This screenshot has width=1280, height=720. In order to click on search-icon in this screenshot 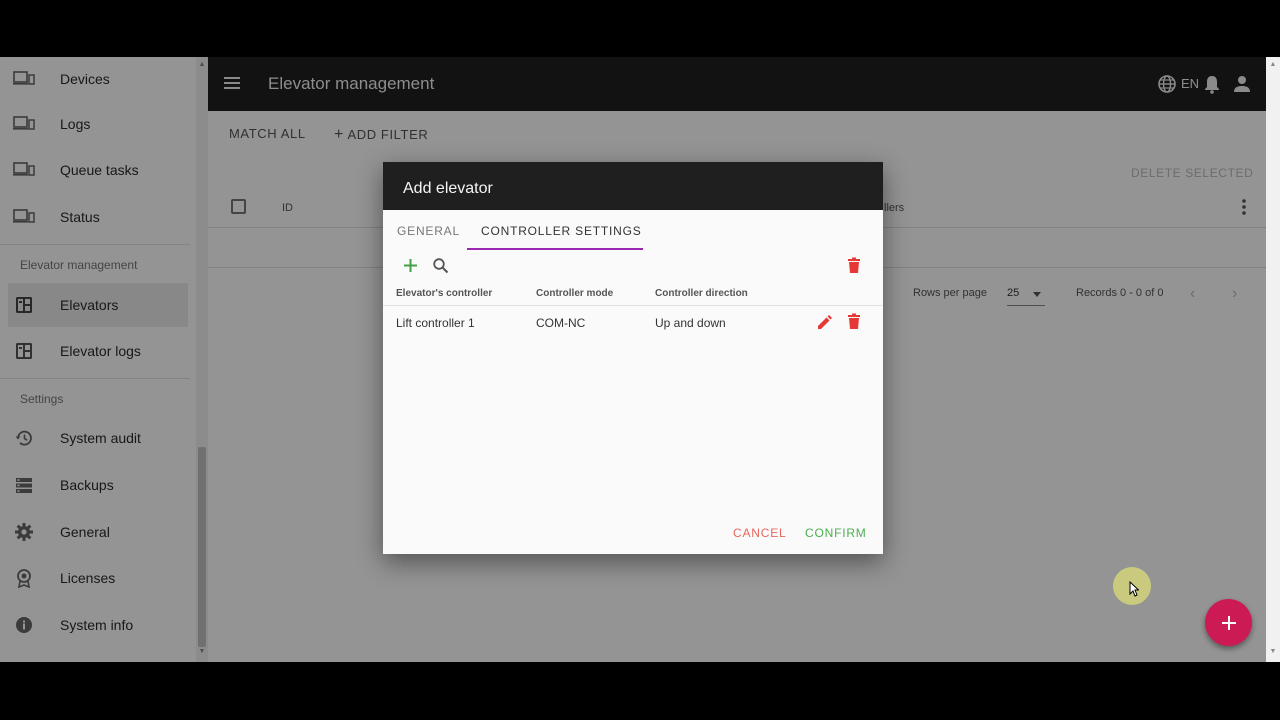, I will do `click(440, 265)`.